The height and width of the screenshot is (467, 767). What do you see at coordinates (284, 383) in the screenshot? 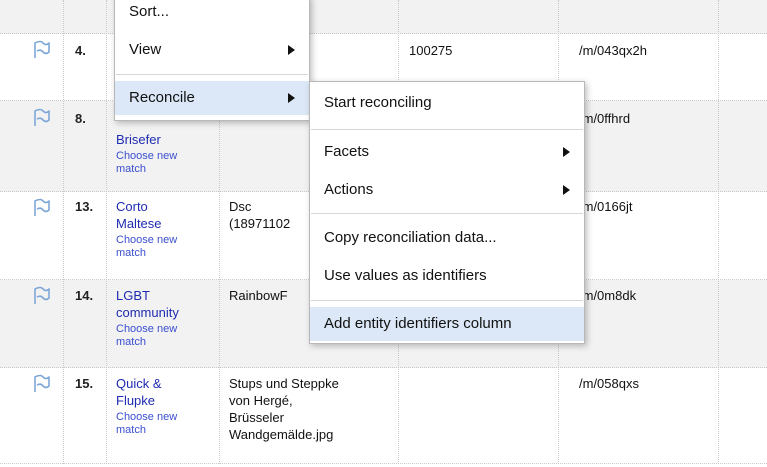
I see `description-line: Stups und Steppke` at bounding box center [284, 383].